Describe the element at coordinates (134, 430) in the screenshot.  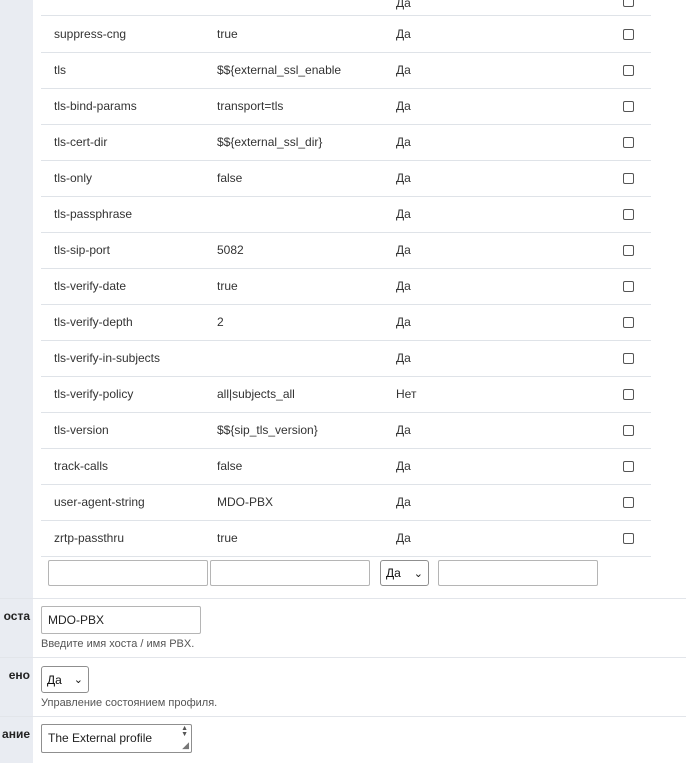
I see `setting-name: tls-version` at that location.